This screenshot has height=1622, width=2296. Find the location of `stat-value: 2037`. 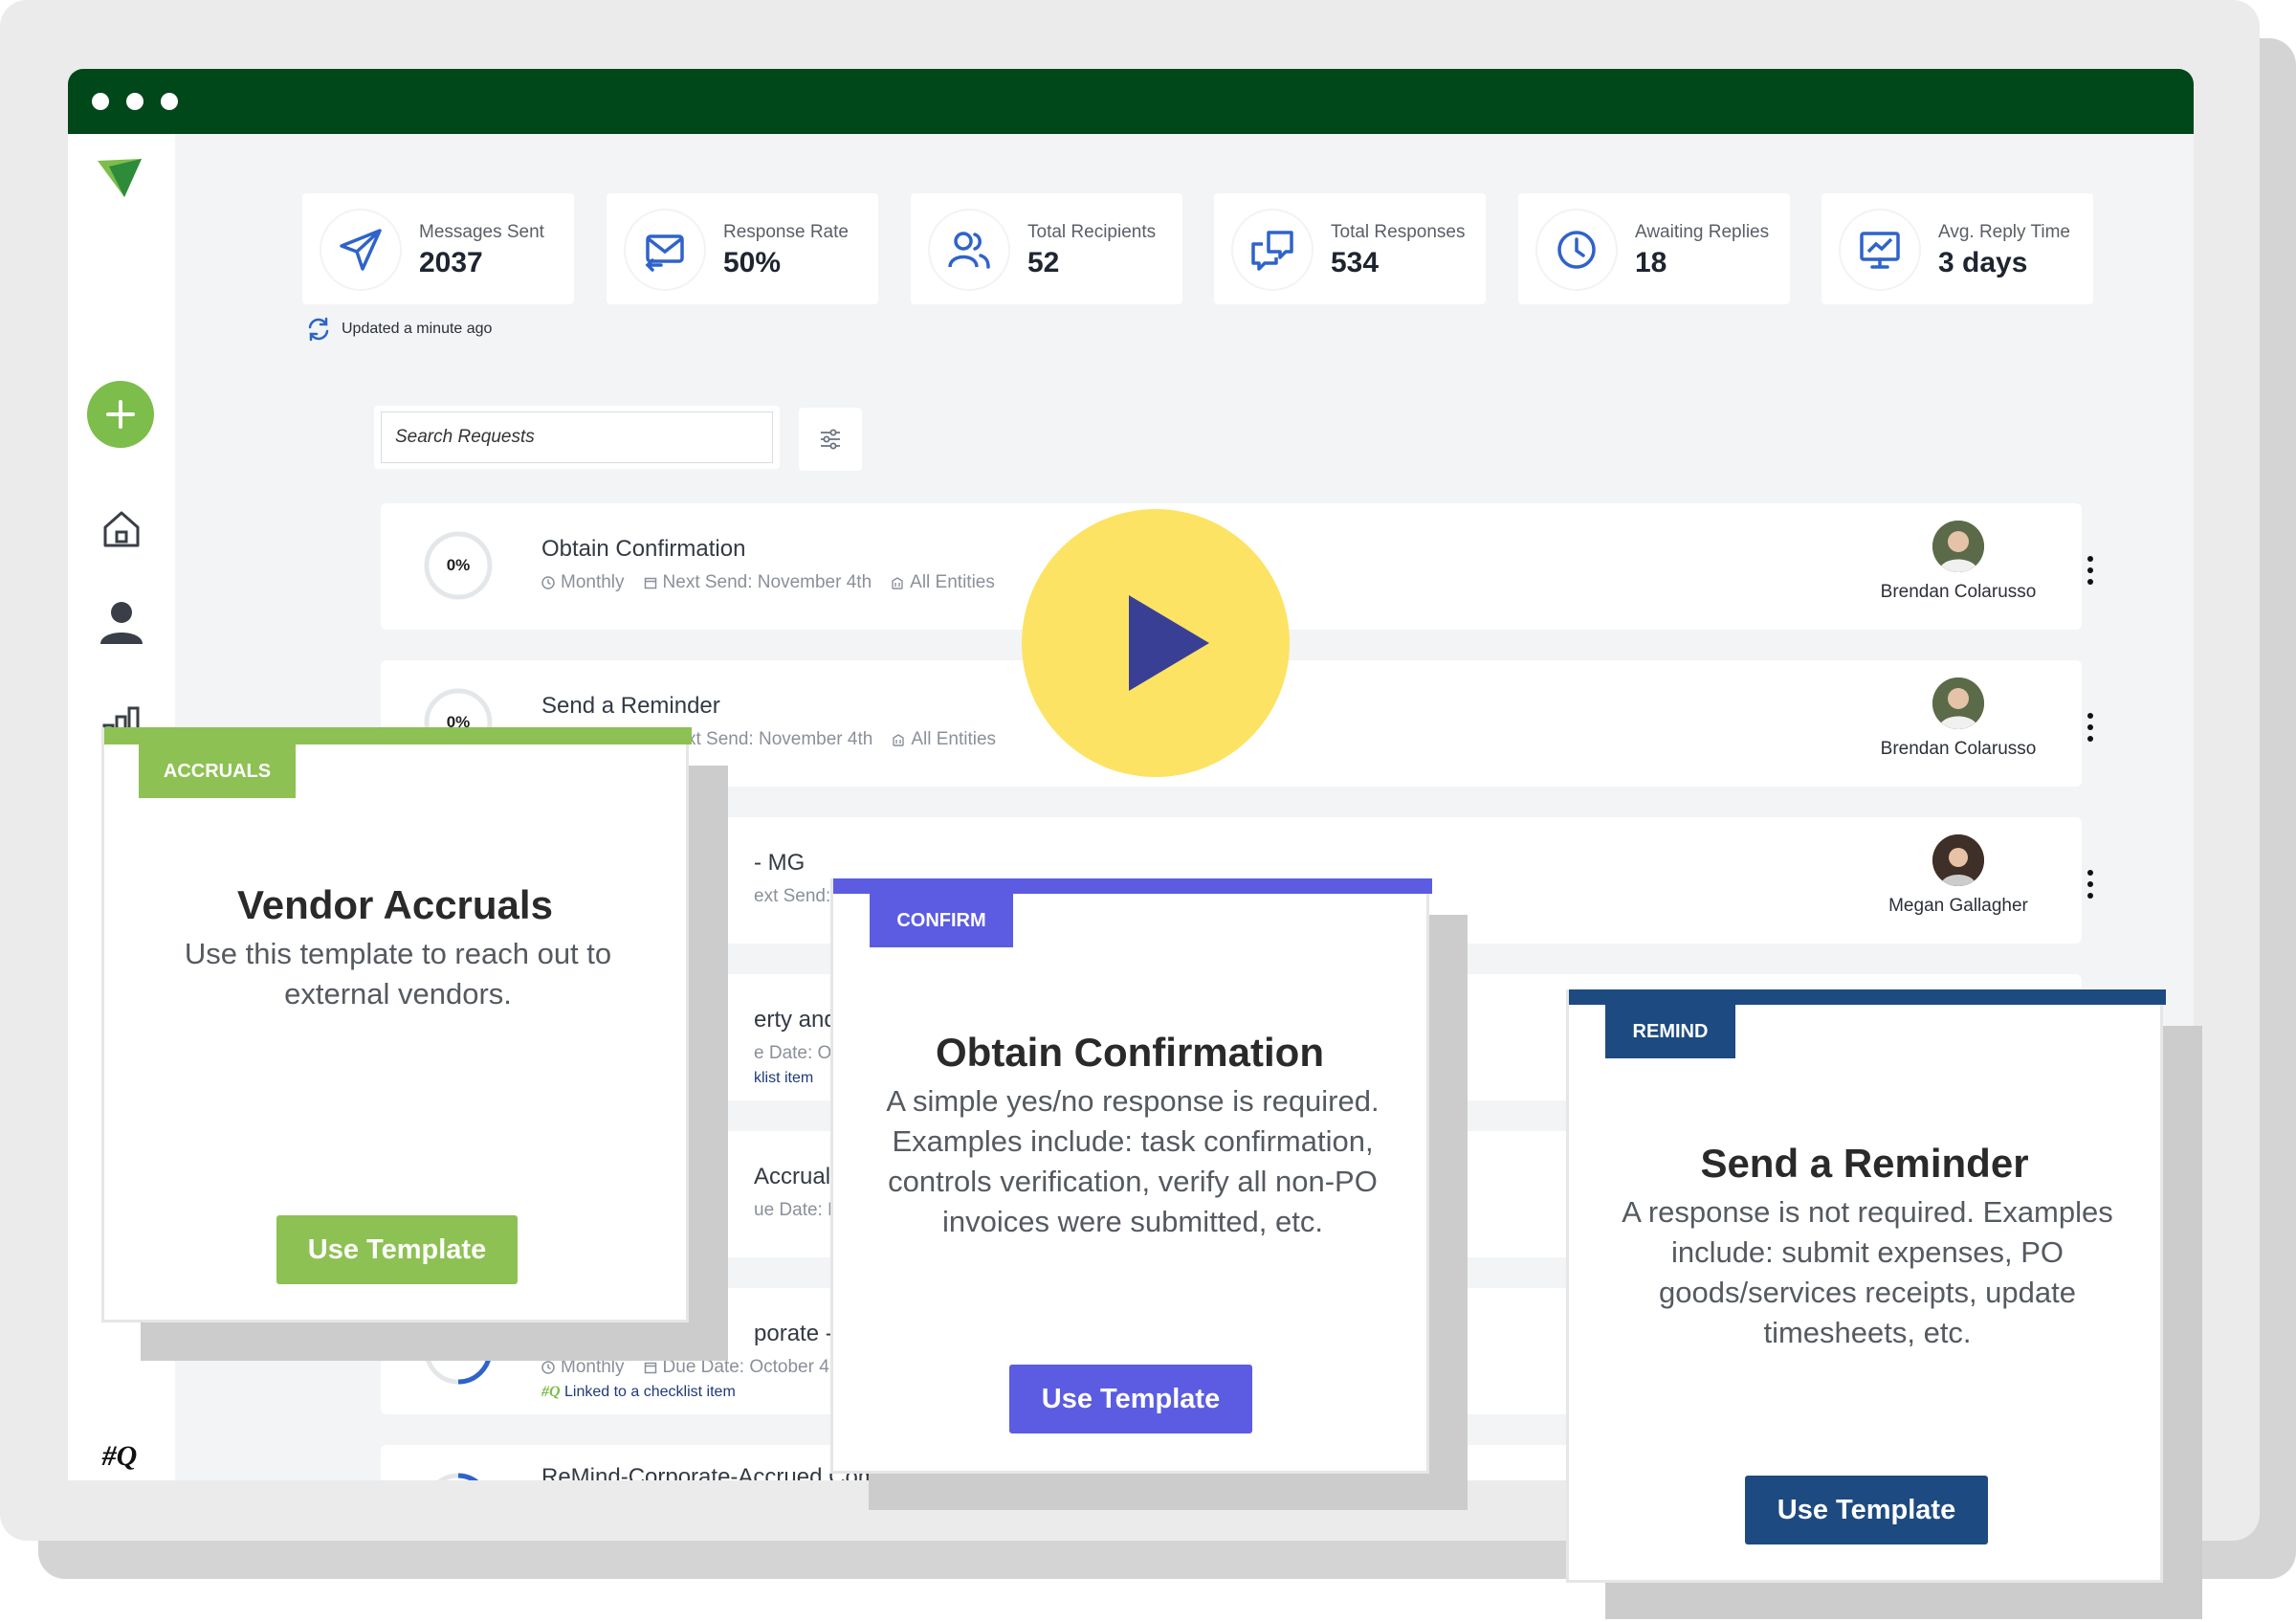

stat-value: 2037 is located at coordinates (451, 263).